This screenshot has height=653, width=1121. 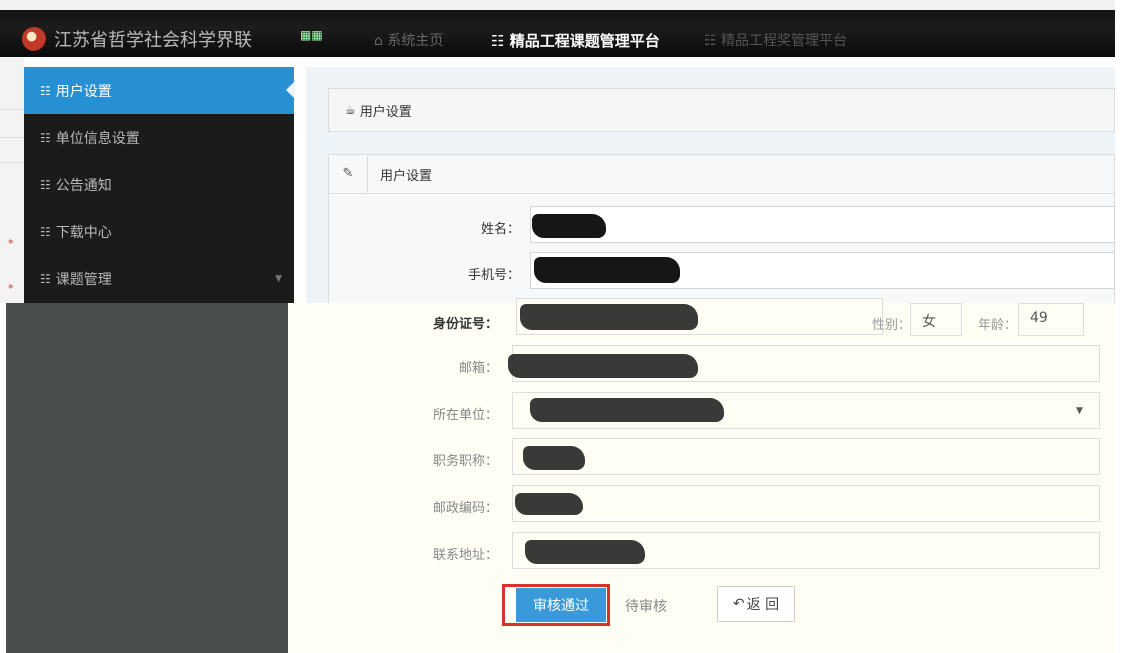 What do you see at coordinates (465, 508) in the screenshot?
I see `postcode-label: 邮政编码：` at bounding box center [465, 508].